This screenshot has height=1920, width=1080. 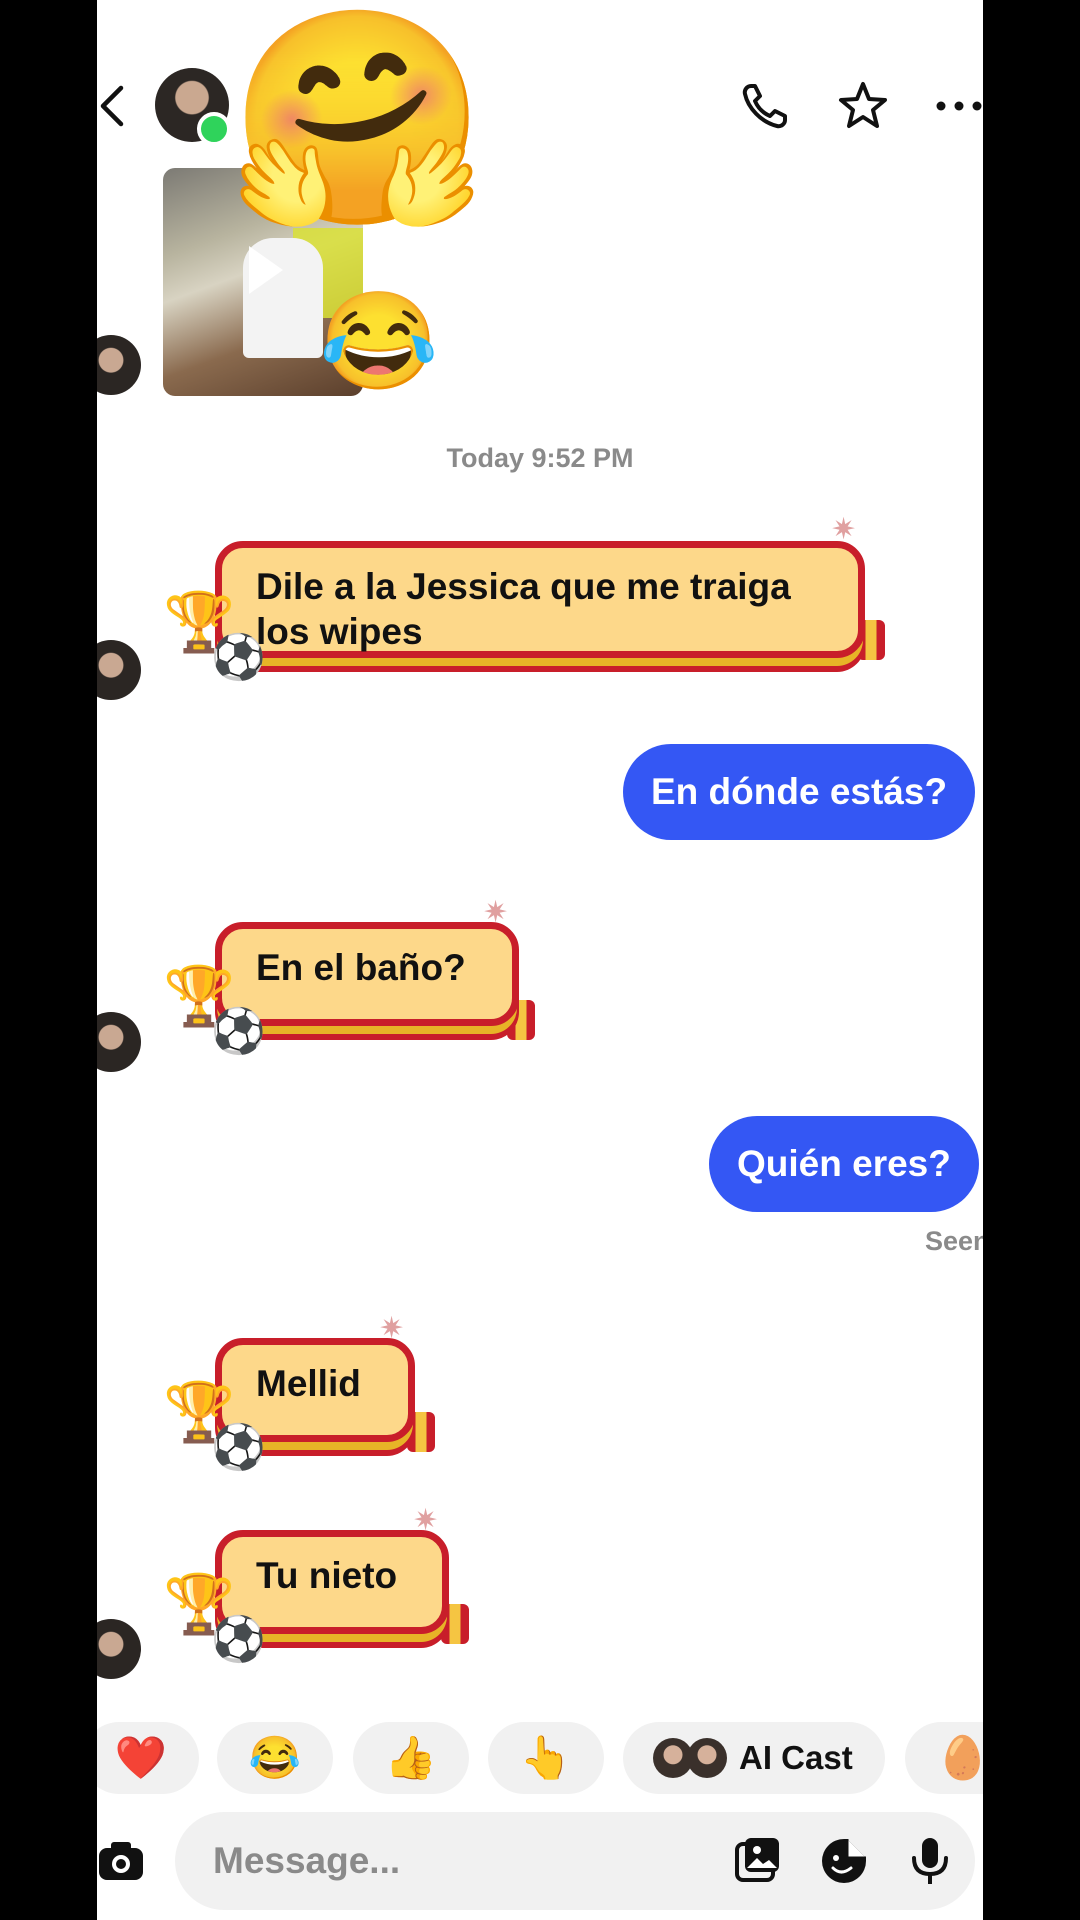 What do you see at coordinates (765, 106) in the screenshot?
I see `phone-icon` at bounding box center [765, 106].